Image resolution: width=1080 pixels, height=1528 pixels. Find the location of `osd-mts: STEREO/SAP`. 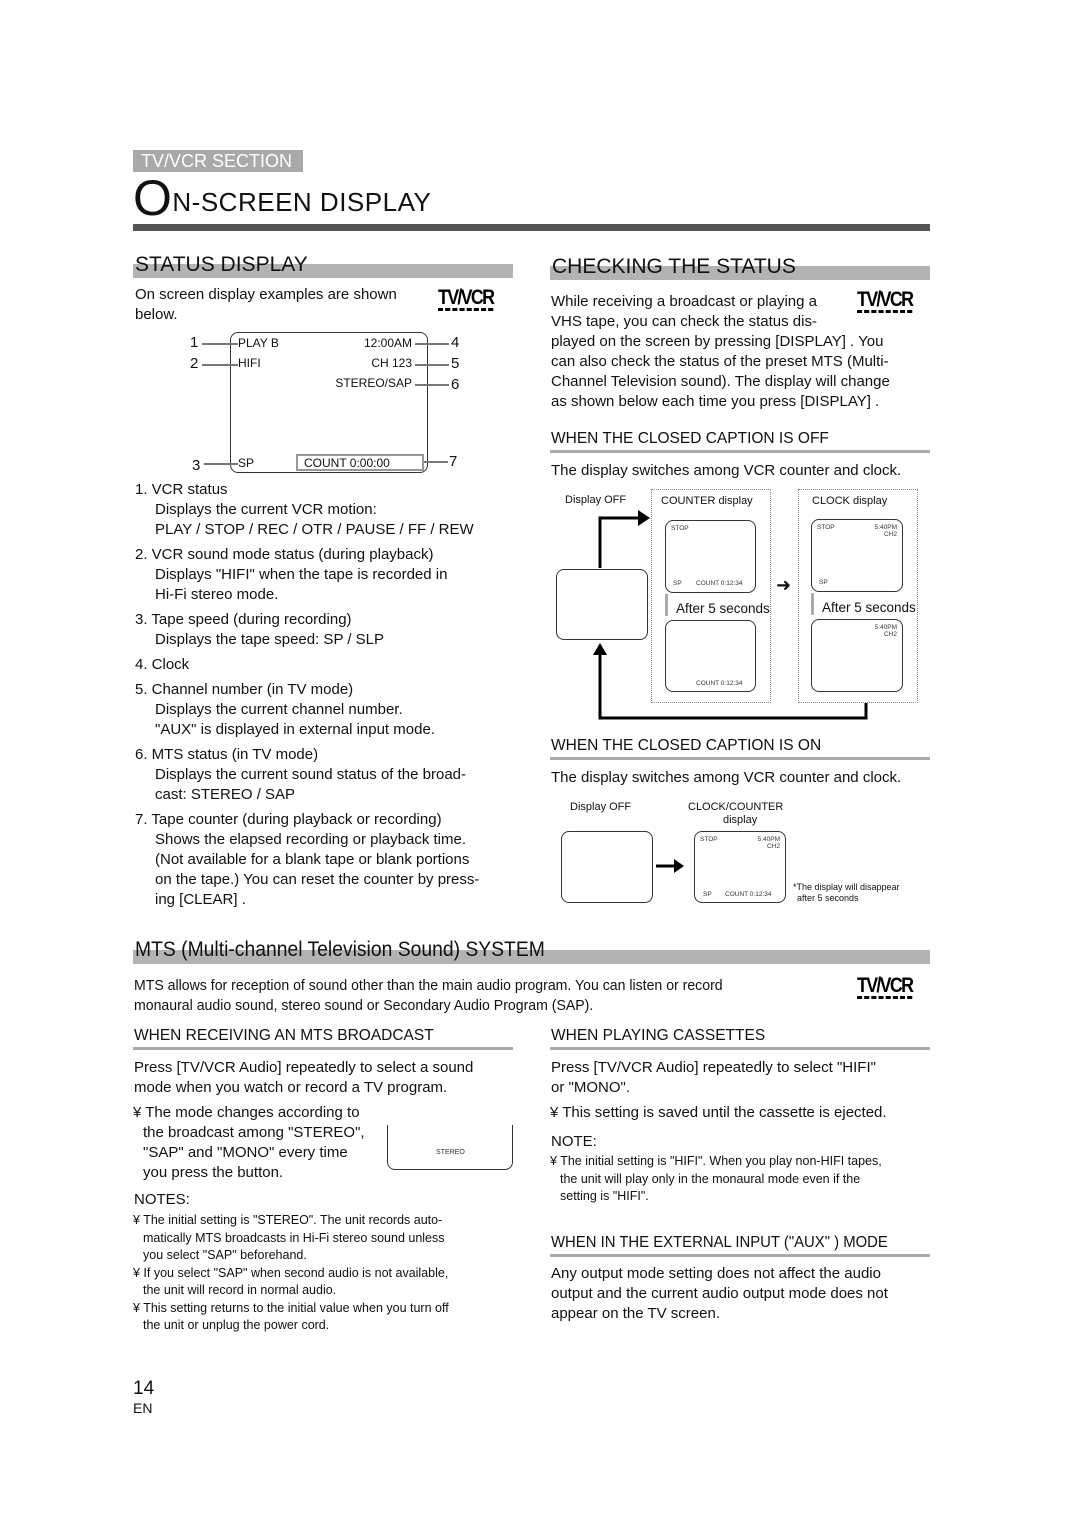

osd-mts: STEREO/SAP is located at coordinates (373, 383).